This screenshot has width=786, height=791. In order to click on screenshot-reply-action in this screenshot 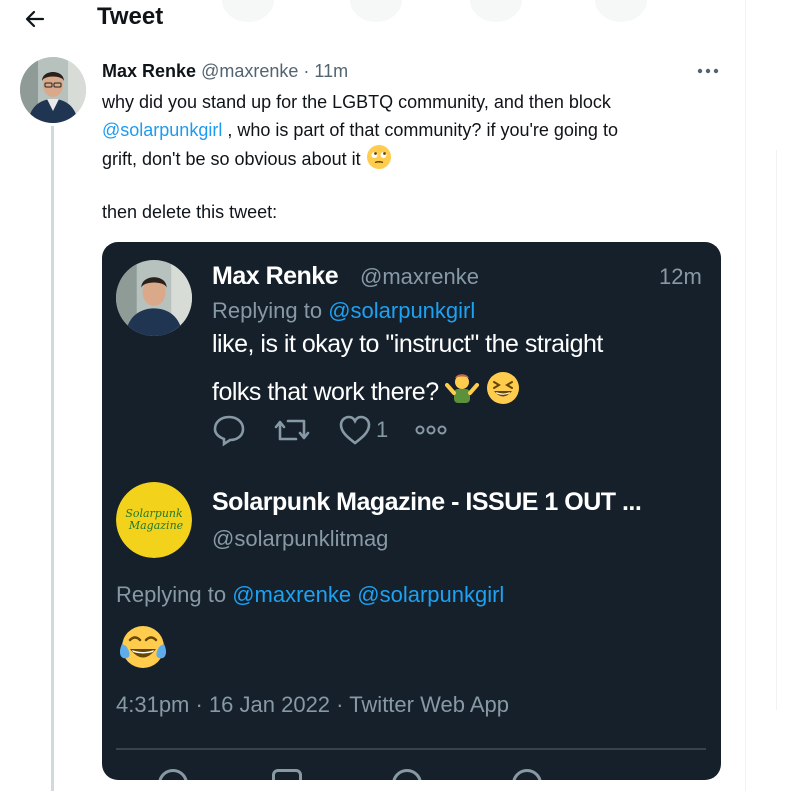, I will do `click(229, 430)`.